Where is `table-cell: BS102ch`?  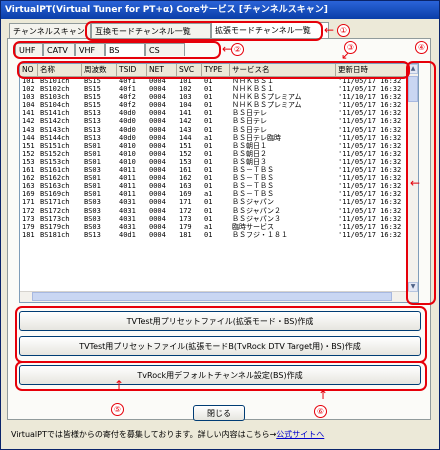 table-cell: BS102ch is located at coordinates (55, 89).